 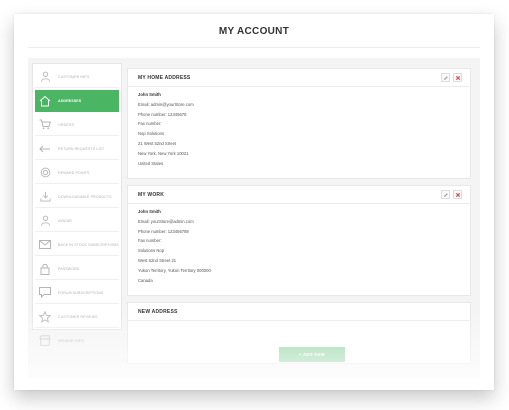 What do you see at coordinates (88, 244) in the screenshot?
I see `sidebar-item-label: Back in stock subscriptions` at bounding box center [88, 244].